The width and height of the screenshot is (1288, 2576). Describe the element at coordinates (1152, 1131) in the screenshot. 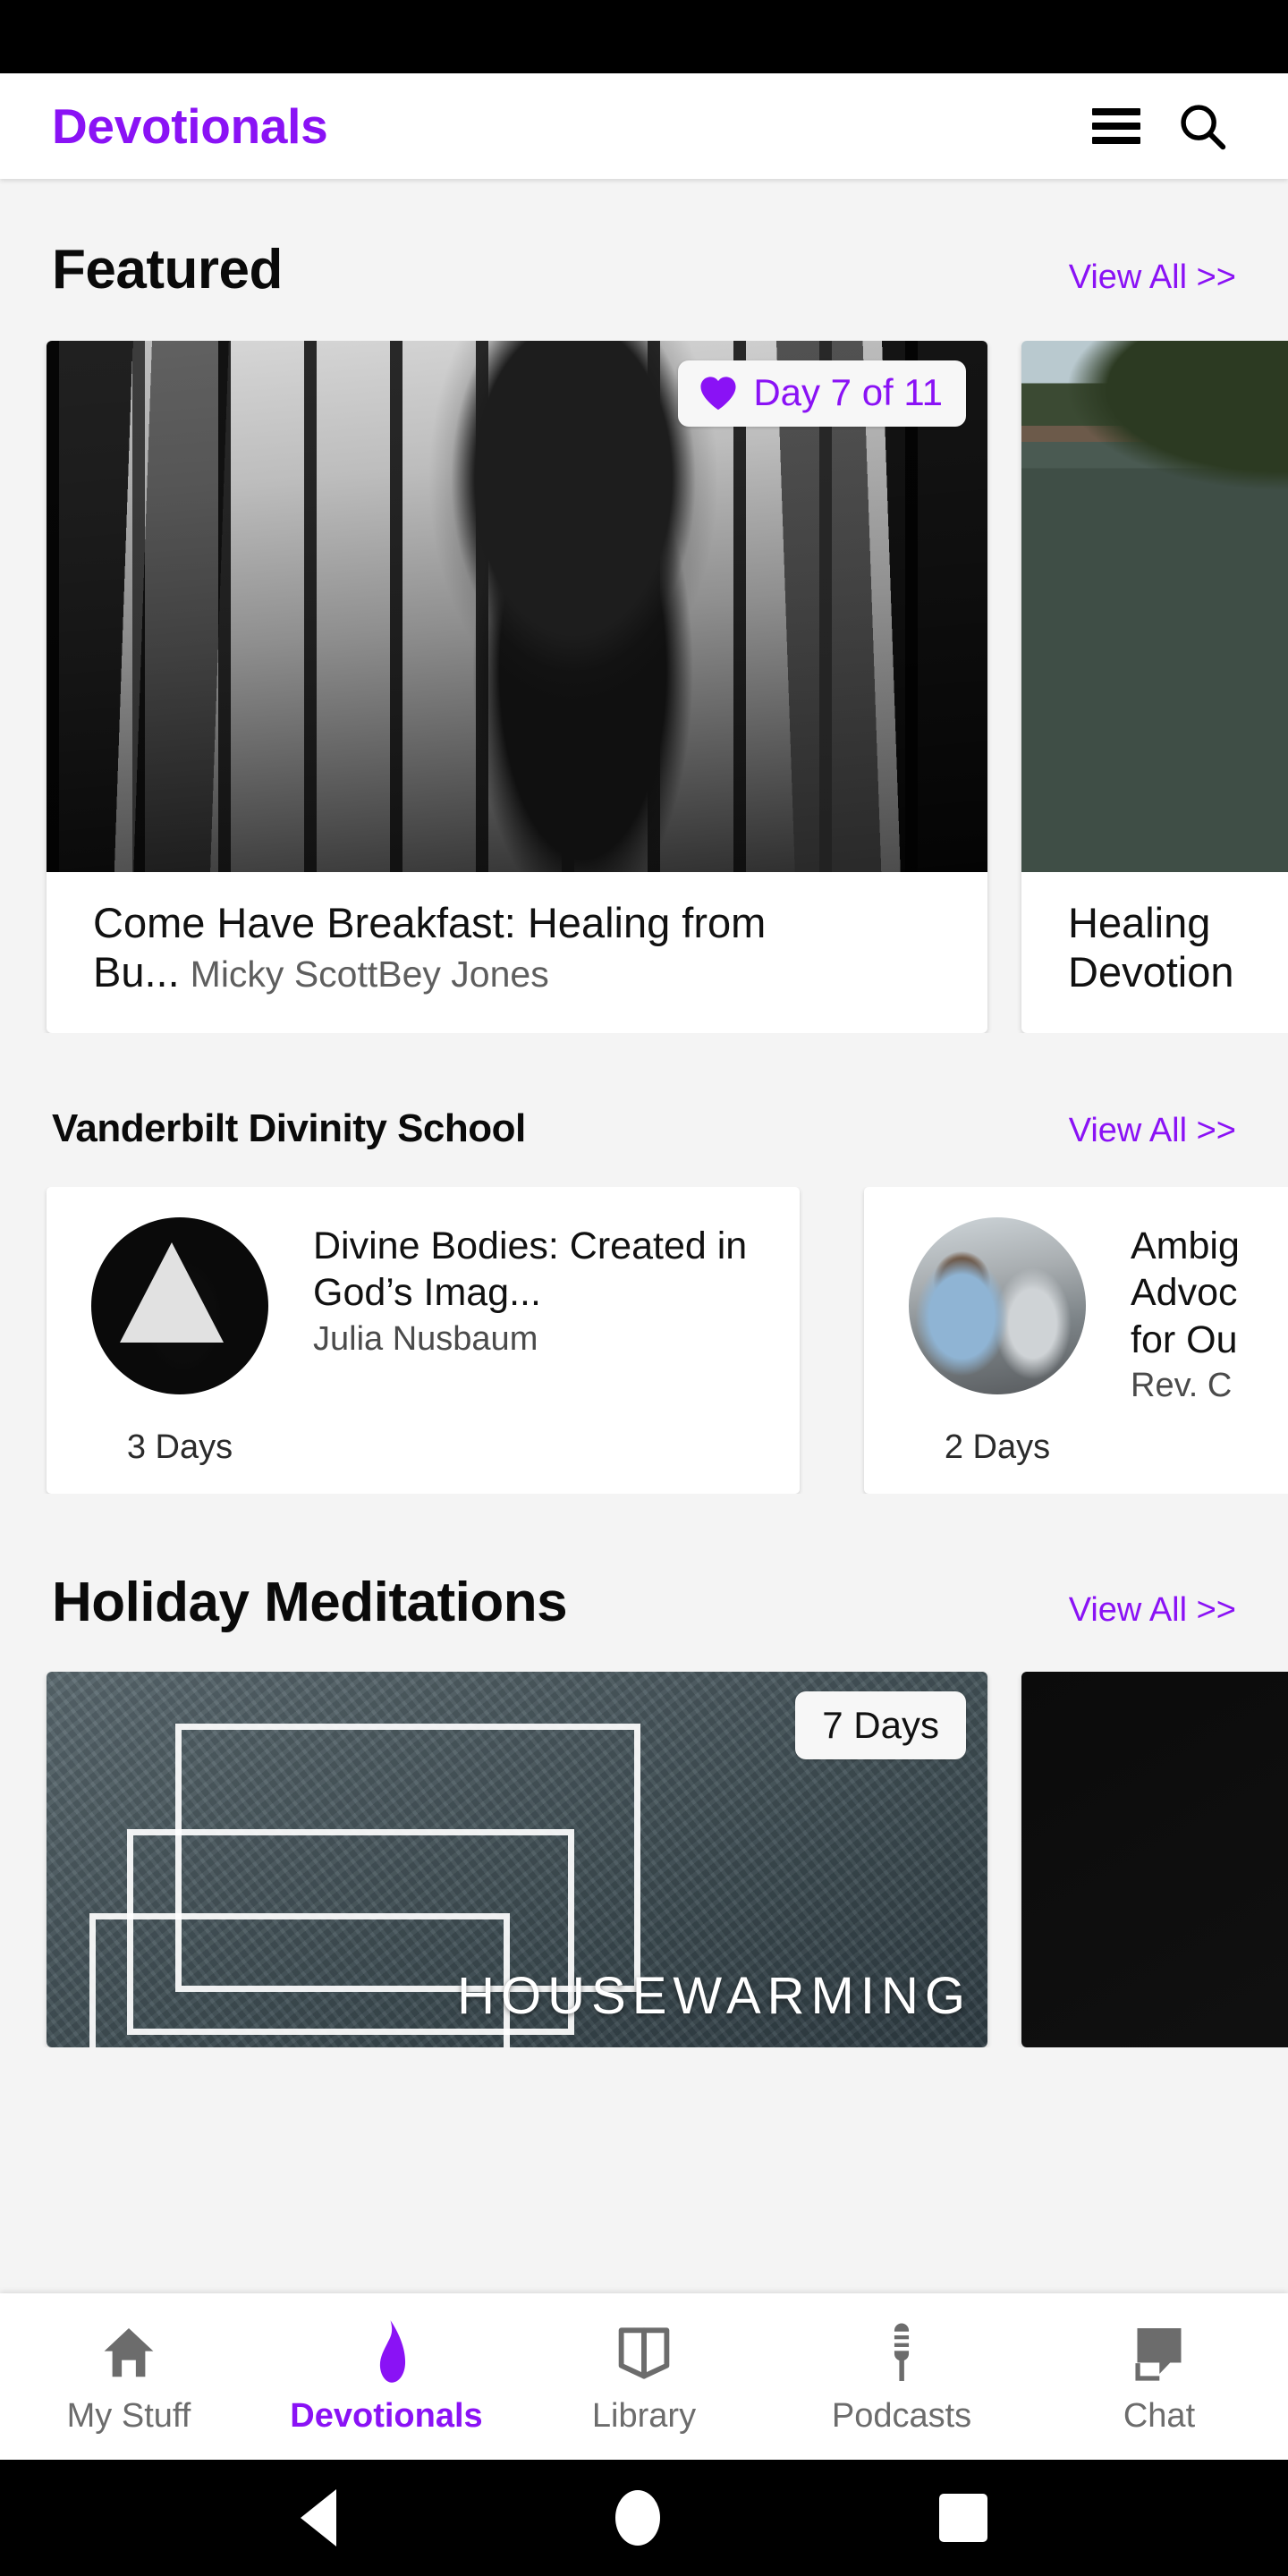

I see `view-all-vanderbilt-link: View All >>` at that location.